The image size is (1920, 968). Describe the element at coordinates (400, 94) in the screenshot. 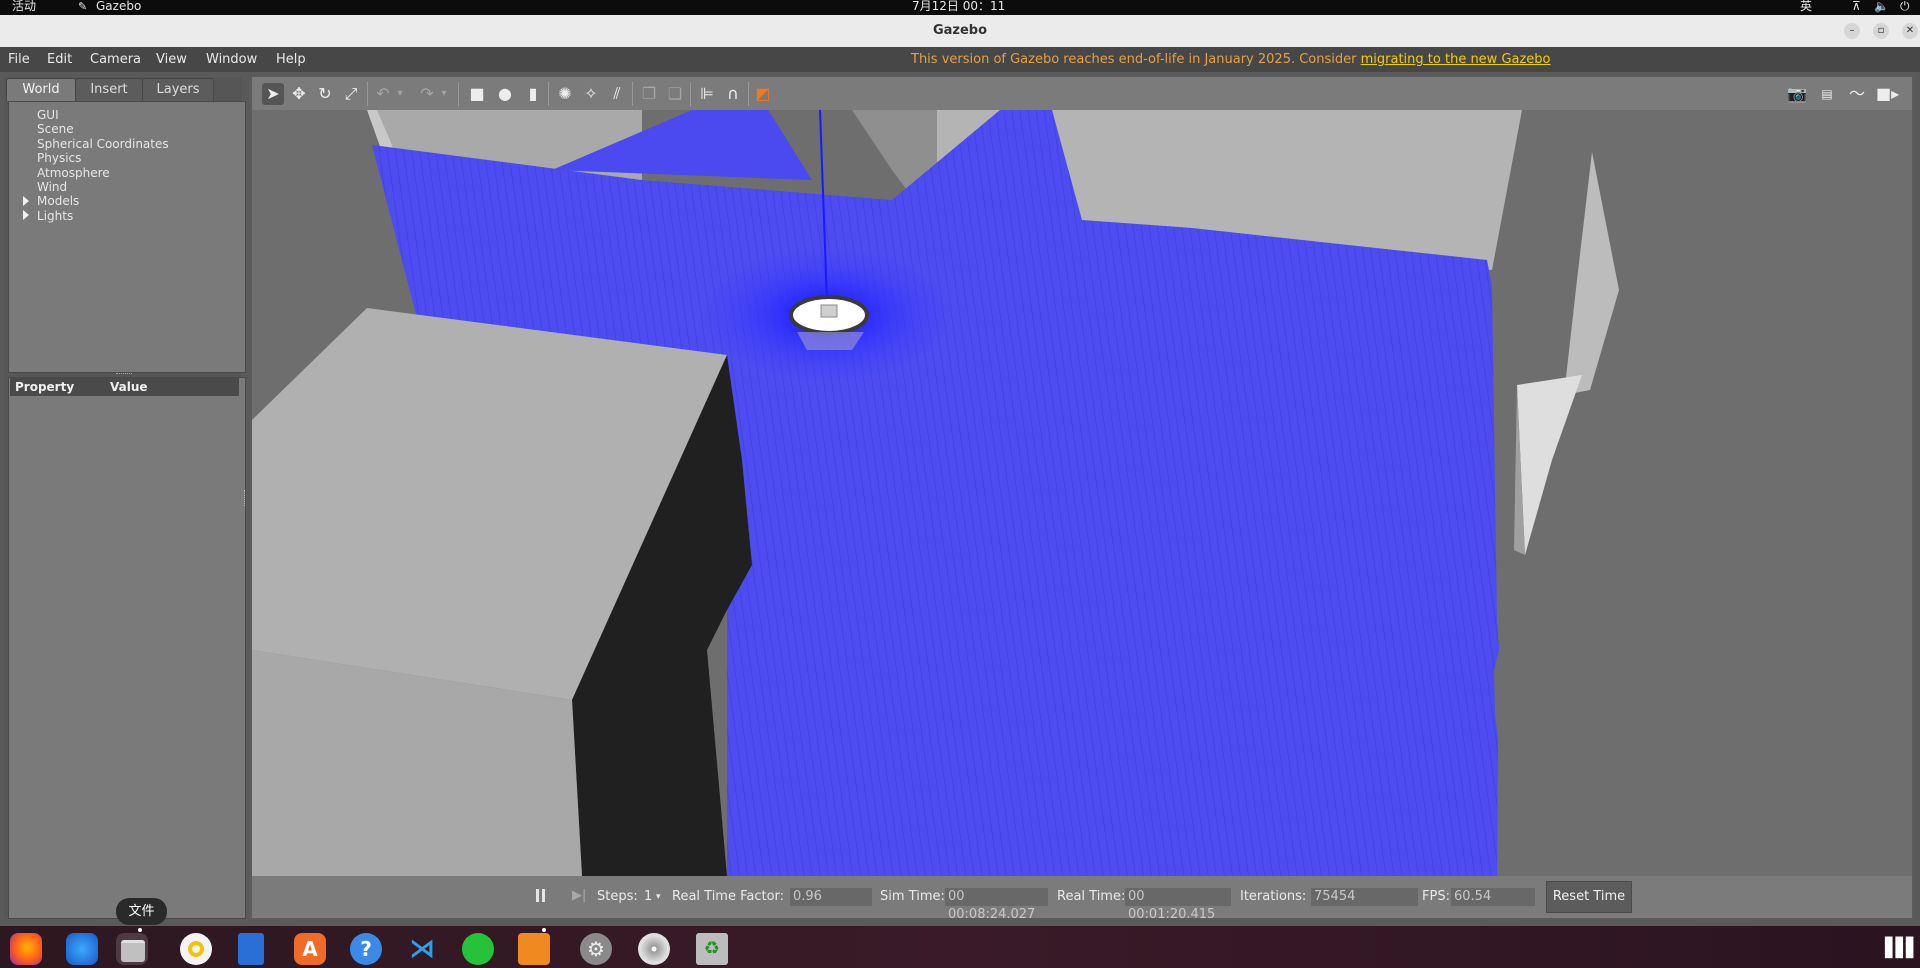

I see `undo-history-icon: ▾` at that location.